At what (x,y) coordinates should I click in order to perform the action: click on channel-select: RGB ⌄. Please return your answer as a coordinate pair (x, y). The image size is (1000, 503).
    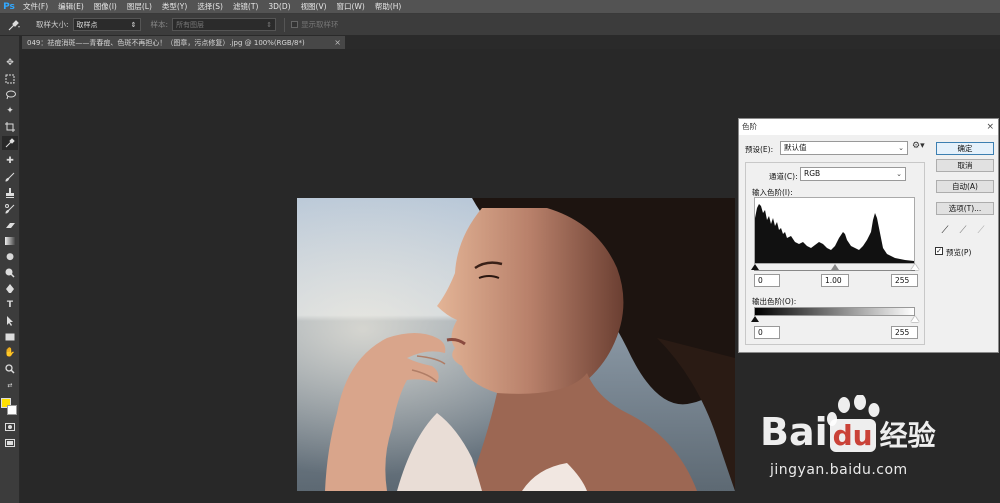
    Looking at the image, I should click on (853, 174).